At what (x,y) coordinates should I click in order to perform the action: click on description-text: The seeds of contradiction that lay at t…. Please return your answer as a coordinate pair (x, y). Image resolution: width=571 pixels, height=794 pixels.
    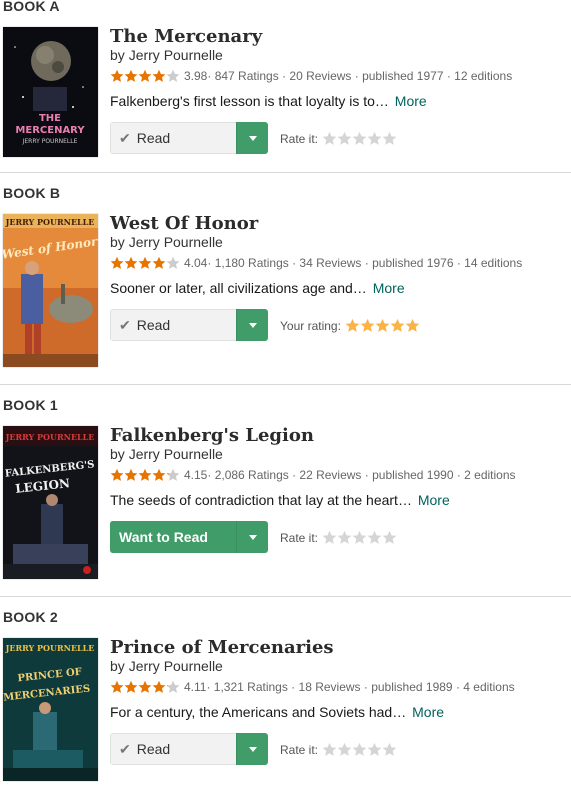
    Looking at the image, I should click on (261, 500).